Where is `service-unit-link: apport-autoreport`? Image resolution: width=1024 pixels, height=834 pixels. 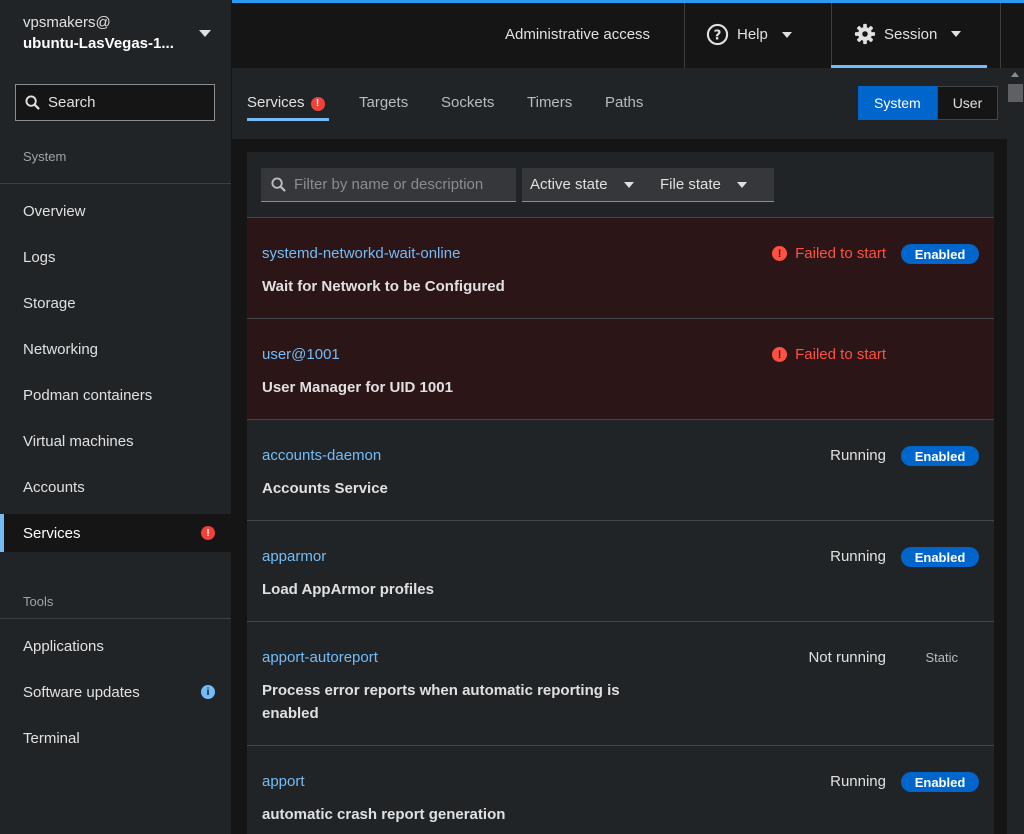
service-unit-link: apport-autoreport is located at coordinates (320, 657).